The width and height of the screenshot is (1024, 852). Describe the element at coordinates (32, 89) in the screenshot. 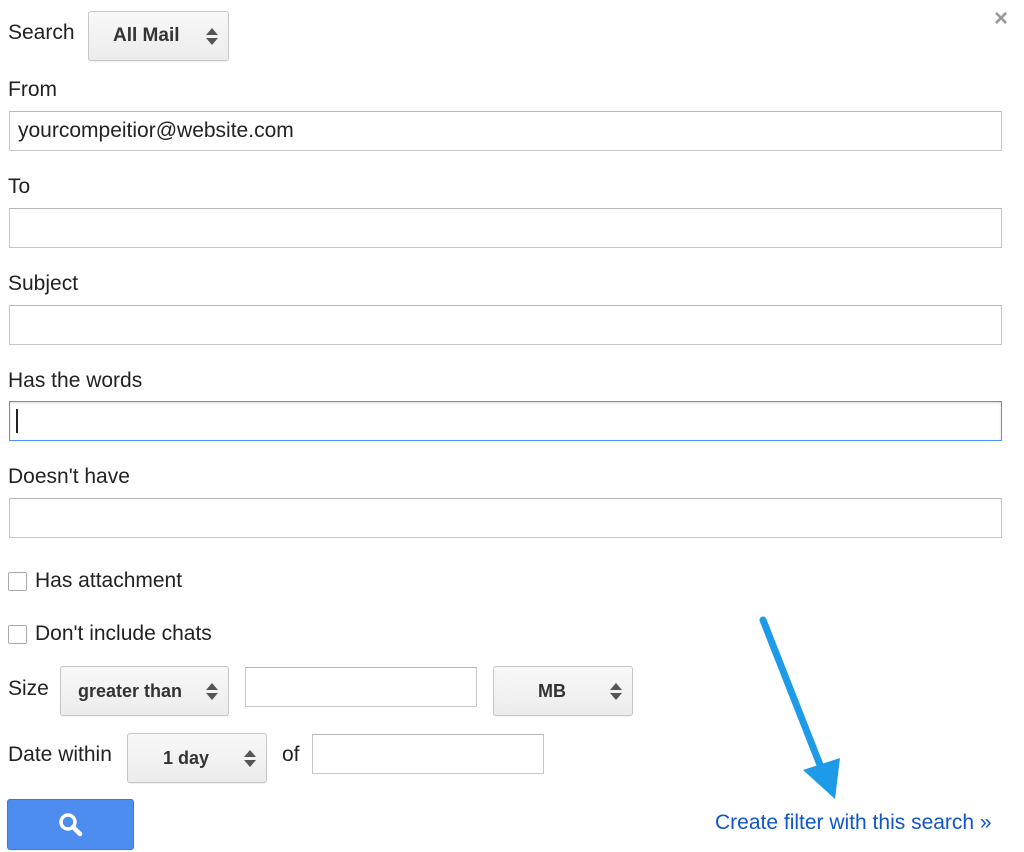

I see `from-label: From` at that location.